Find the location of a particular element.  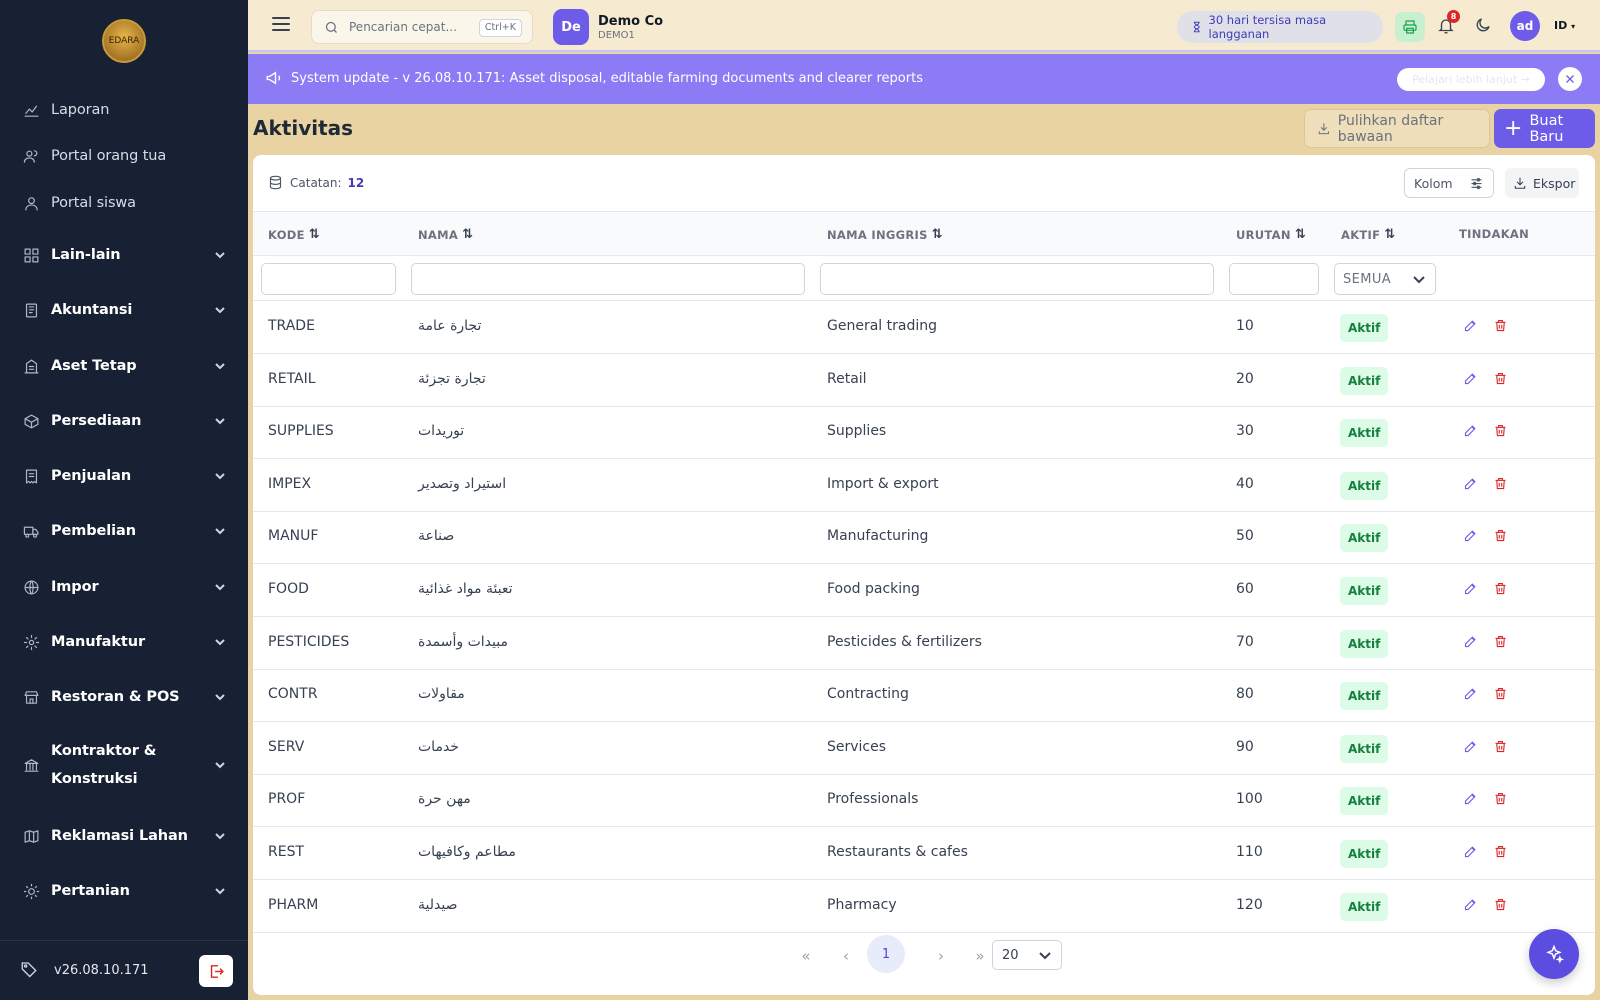

current-page-button: 1 is located at coordinates (886, 954).